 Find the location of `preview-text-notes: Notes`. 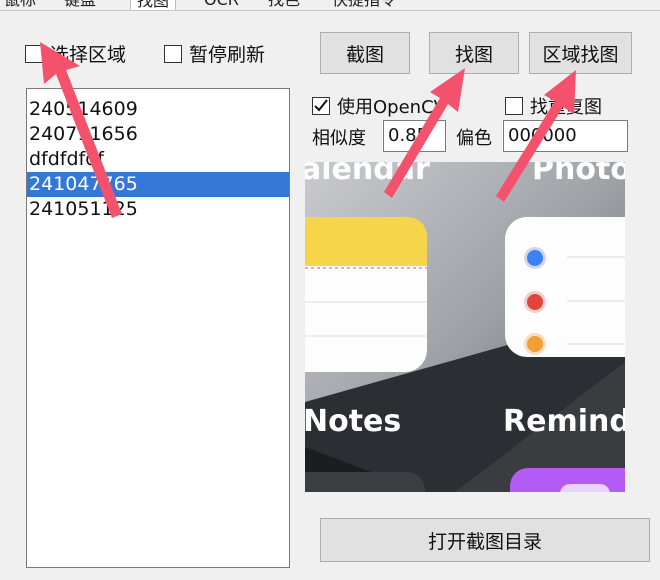

preview-text-notes: Notes is located at coordinates (353, 421).